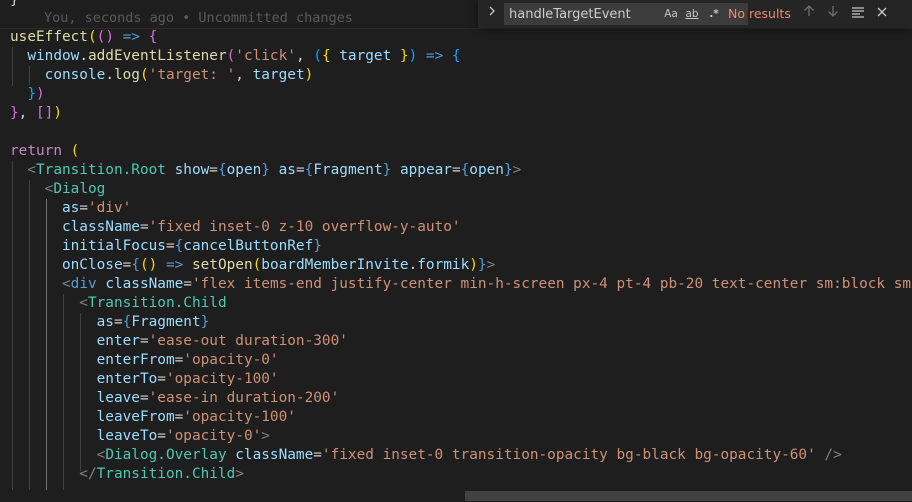 Image resolution: width=912 pixels, height=502 pixels. What do you see at coordinates (828, 455) in the screenshot?
I see `code-token: />` at bounding box center [828, 455].